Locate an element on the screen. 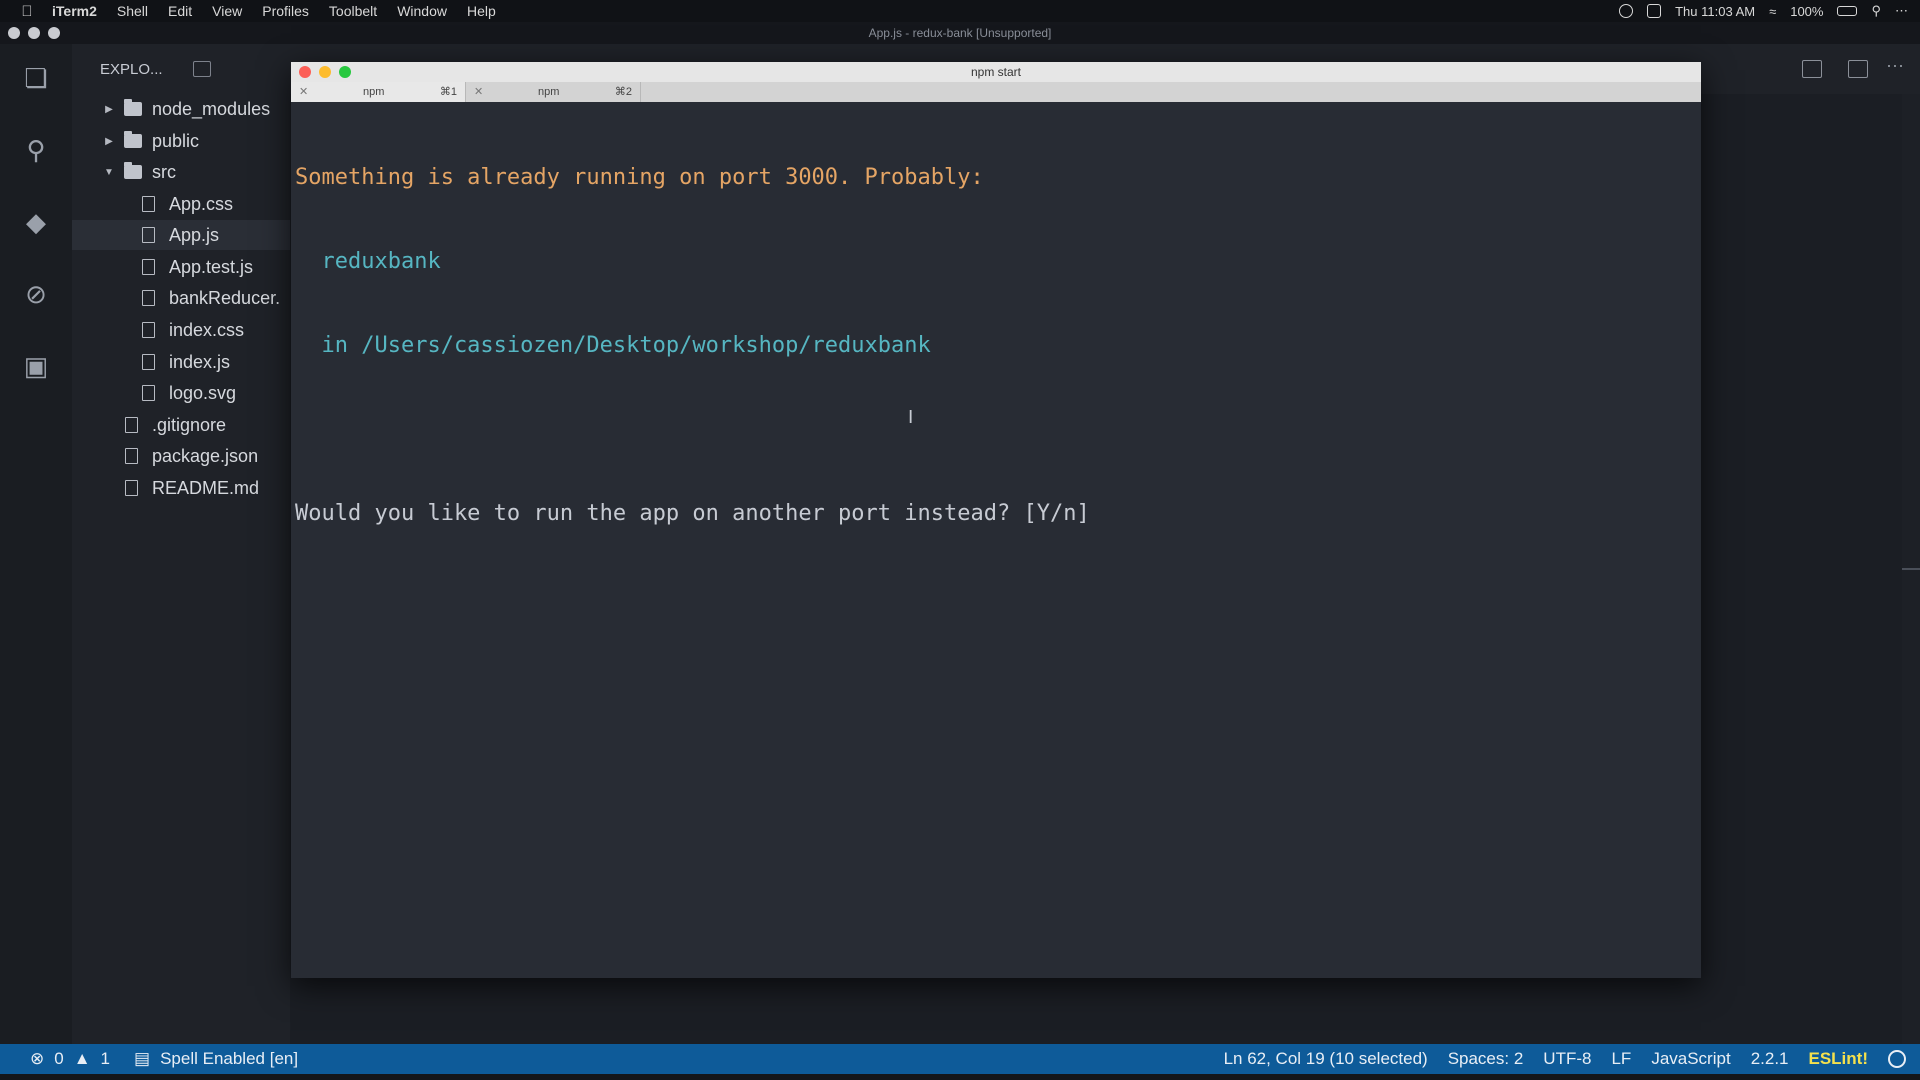 This screenshot has height=1080, width=1920. tree-file-app-css: App.css is located at coordinates (181, 204).